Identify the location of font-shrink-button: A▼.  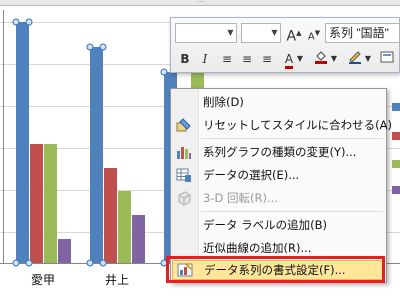
(314, 33).